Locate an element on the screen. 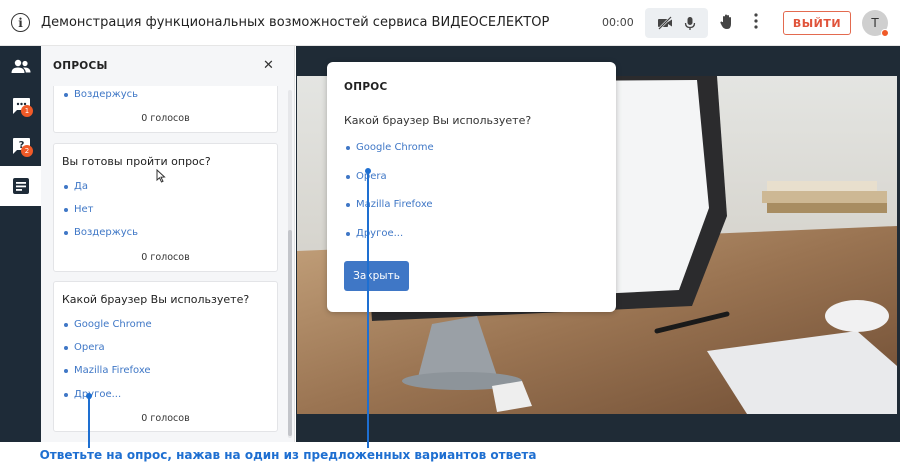 This screenshot has height=465, width=900. sidebar-item-polls is located at coordinates (20, 186).